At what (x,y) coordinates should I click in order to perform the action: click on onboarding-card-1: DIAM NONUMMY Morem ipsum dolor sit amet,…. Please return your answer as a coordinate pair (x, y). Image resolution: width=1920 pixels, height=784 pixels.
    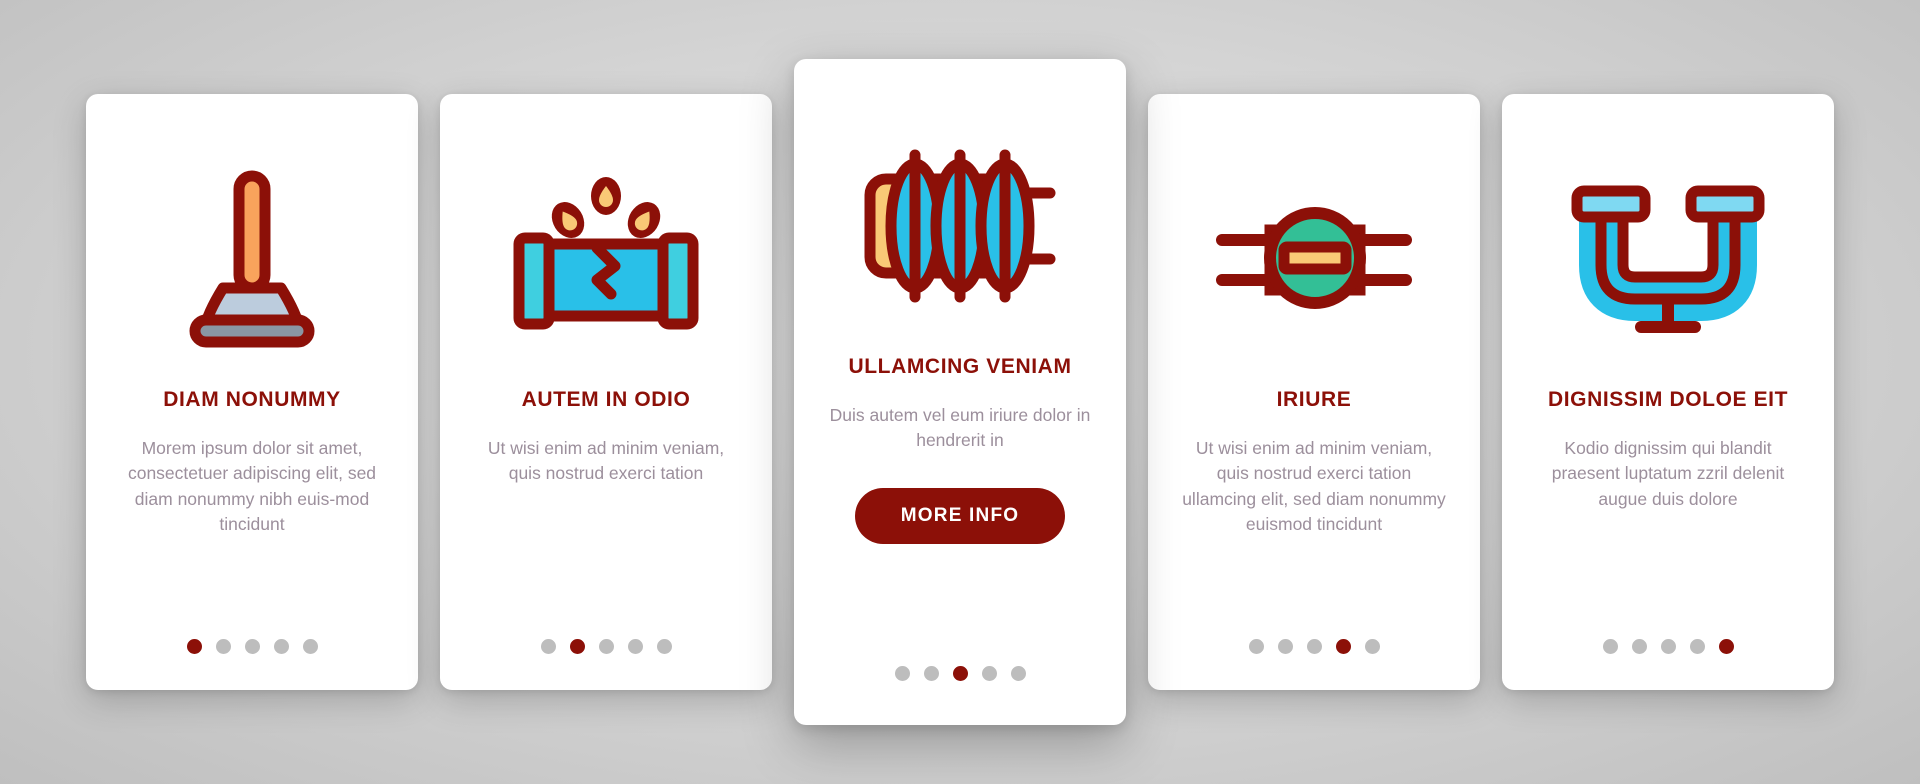
    Looking at the image, I should click on (252, 392).